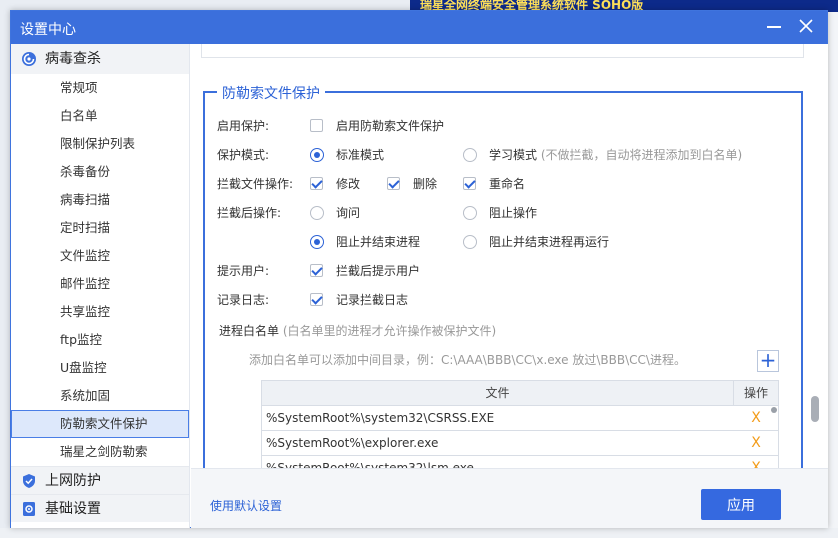 The image size is (838, 538). I want to click on sidebar-item-scheduled-scan: 定时扫描, so click(100, 228).